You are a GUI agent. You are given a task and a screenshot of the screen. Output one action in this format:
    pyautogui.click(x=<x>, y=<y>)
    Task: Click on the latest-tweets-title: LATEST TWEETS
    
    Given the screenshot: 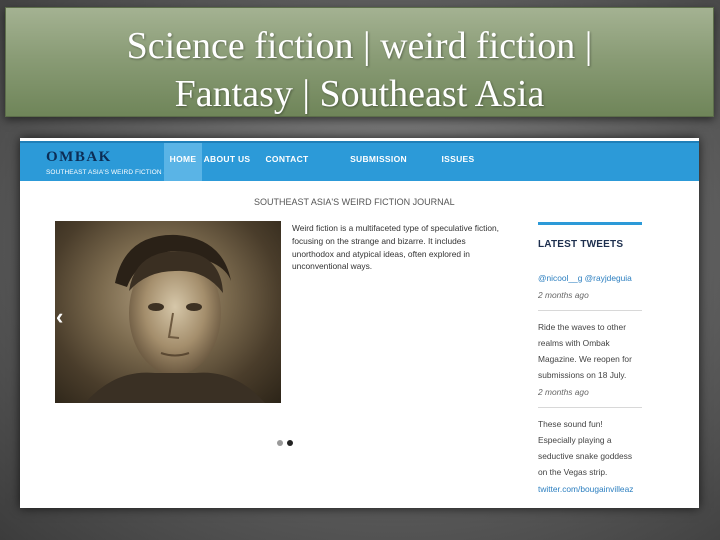 What is the action you would take?
    pyautogui.click(x=581, y=244)
    